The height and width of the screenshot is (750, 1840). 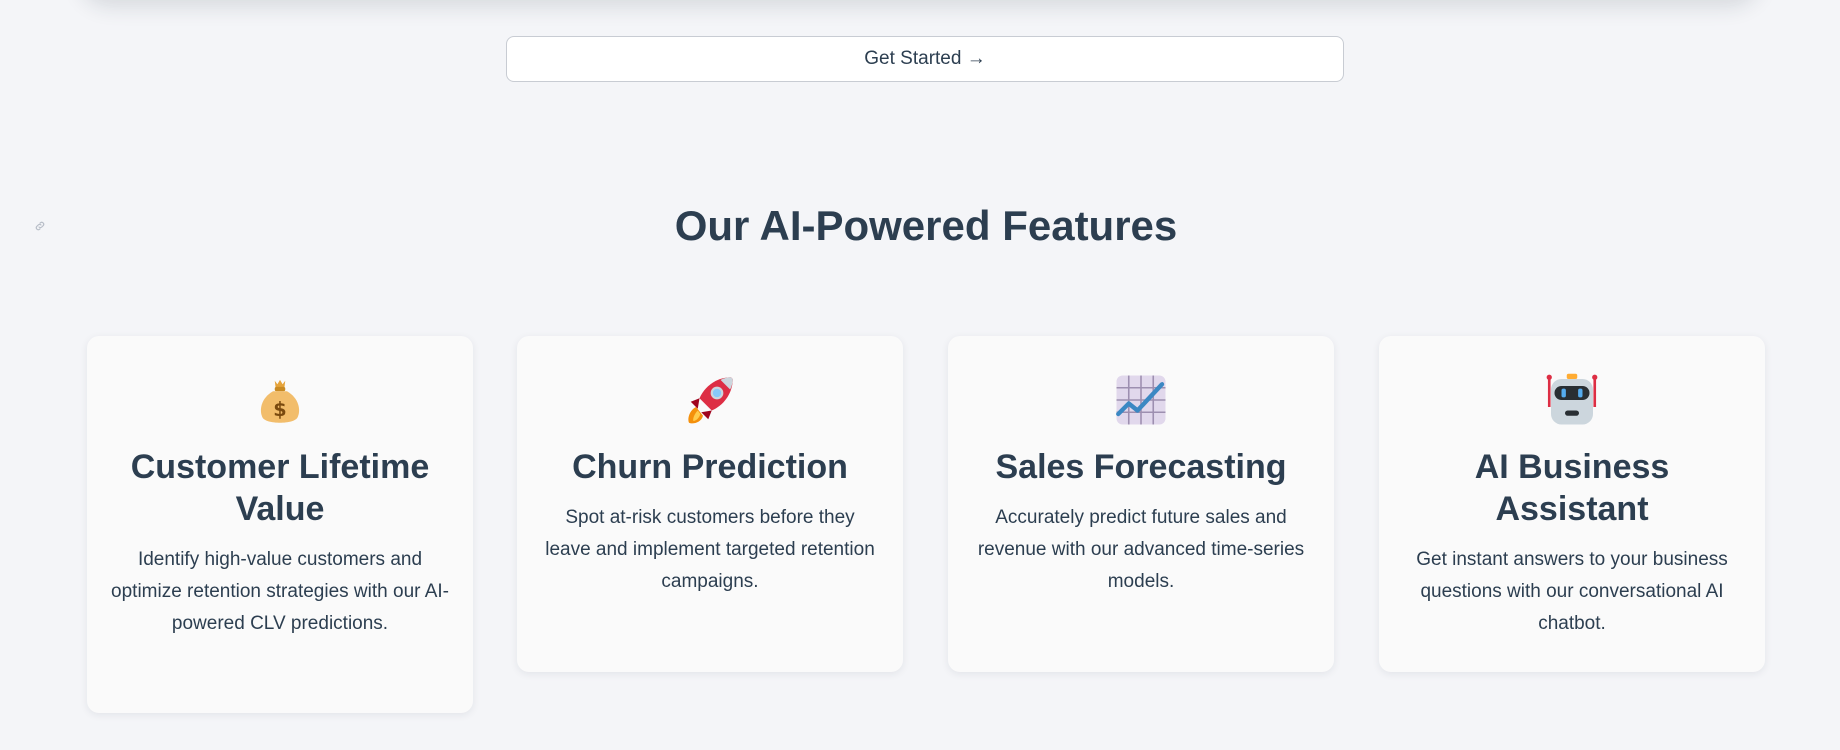 What do you see at coordinates (280, 488) in the screenshot?
I see `feature-card-title: Customer Lifetime Value` at bounding box center [280, 488].